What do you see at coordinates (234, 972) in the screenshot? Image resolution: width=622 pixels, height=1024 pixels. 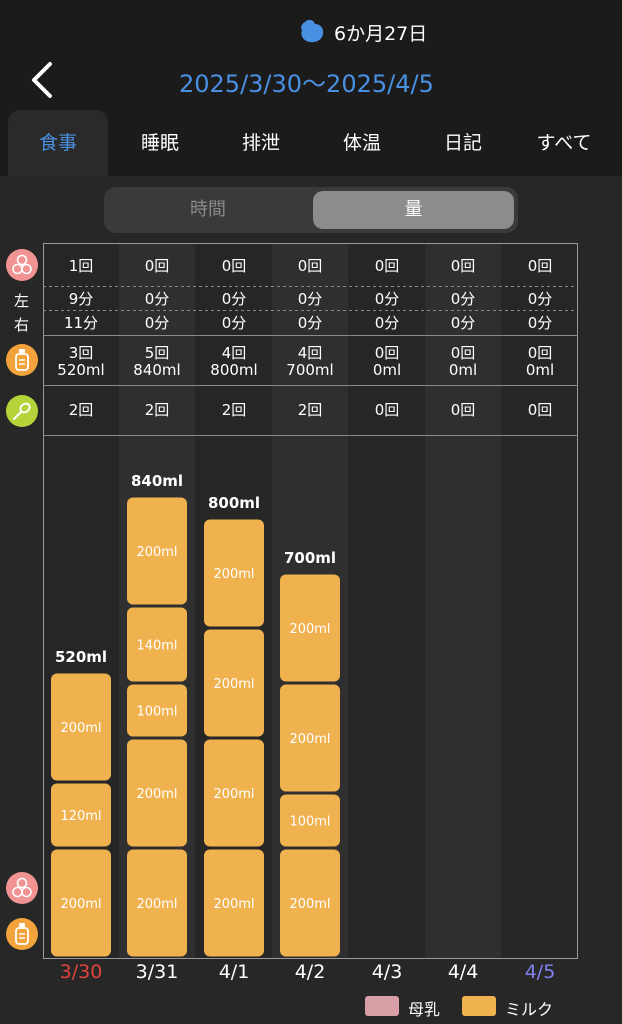 I see `date-tick-label: 4/1` at bounding box center [234, 972].